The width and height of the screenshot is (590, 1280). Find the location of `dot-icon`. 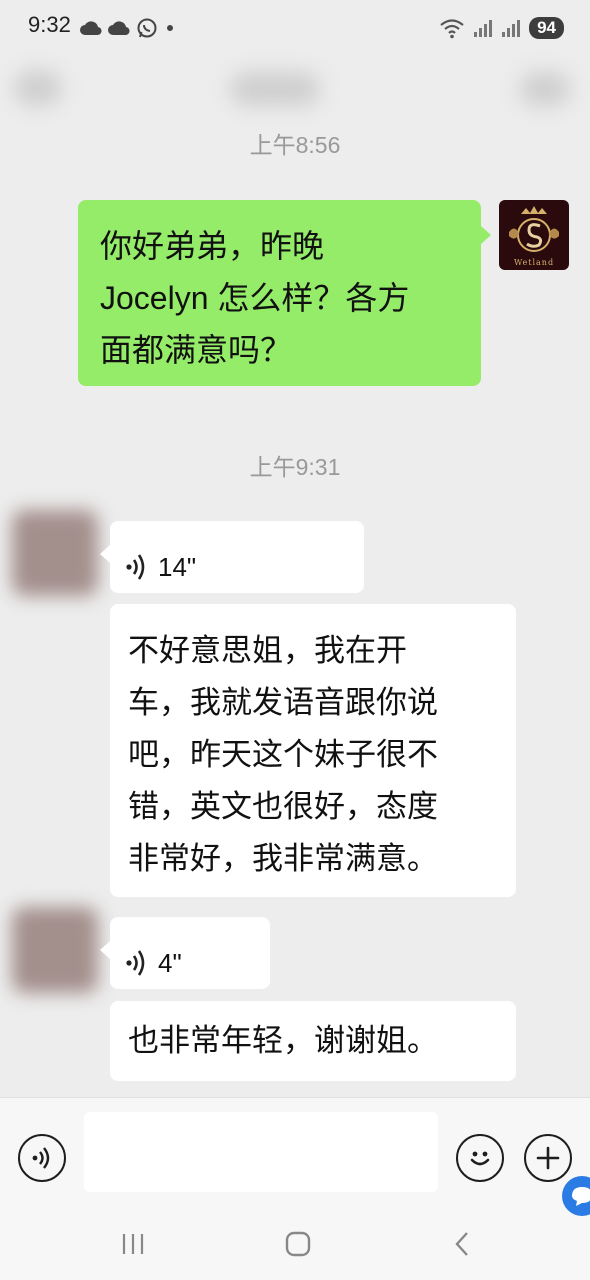

dot-icon is located at coordinates (170, 28).